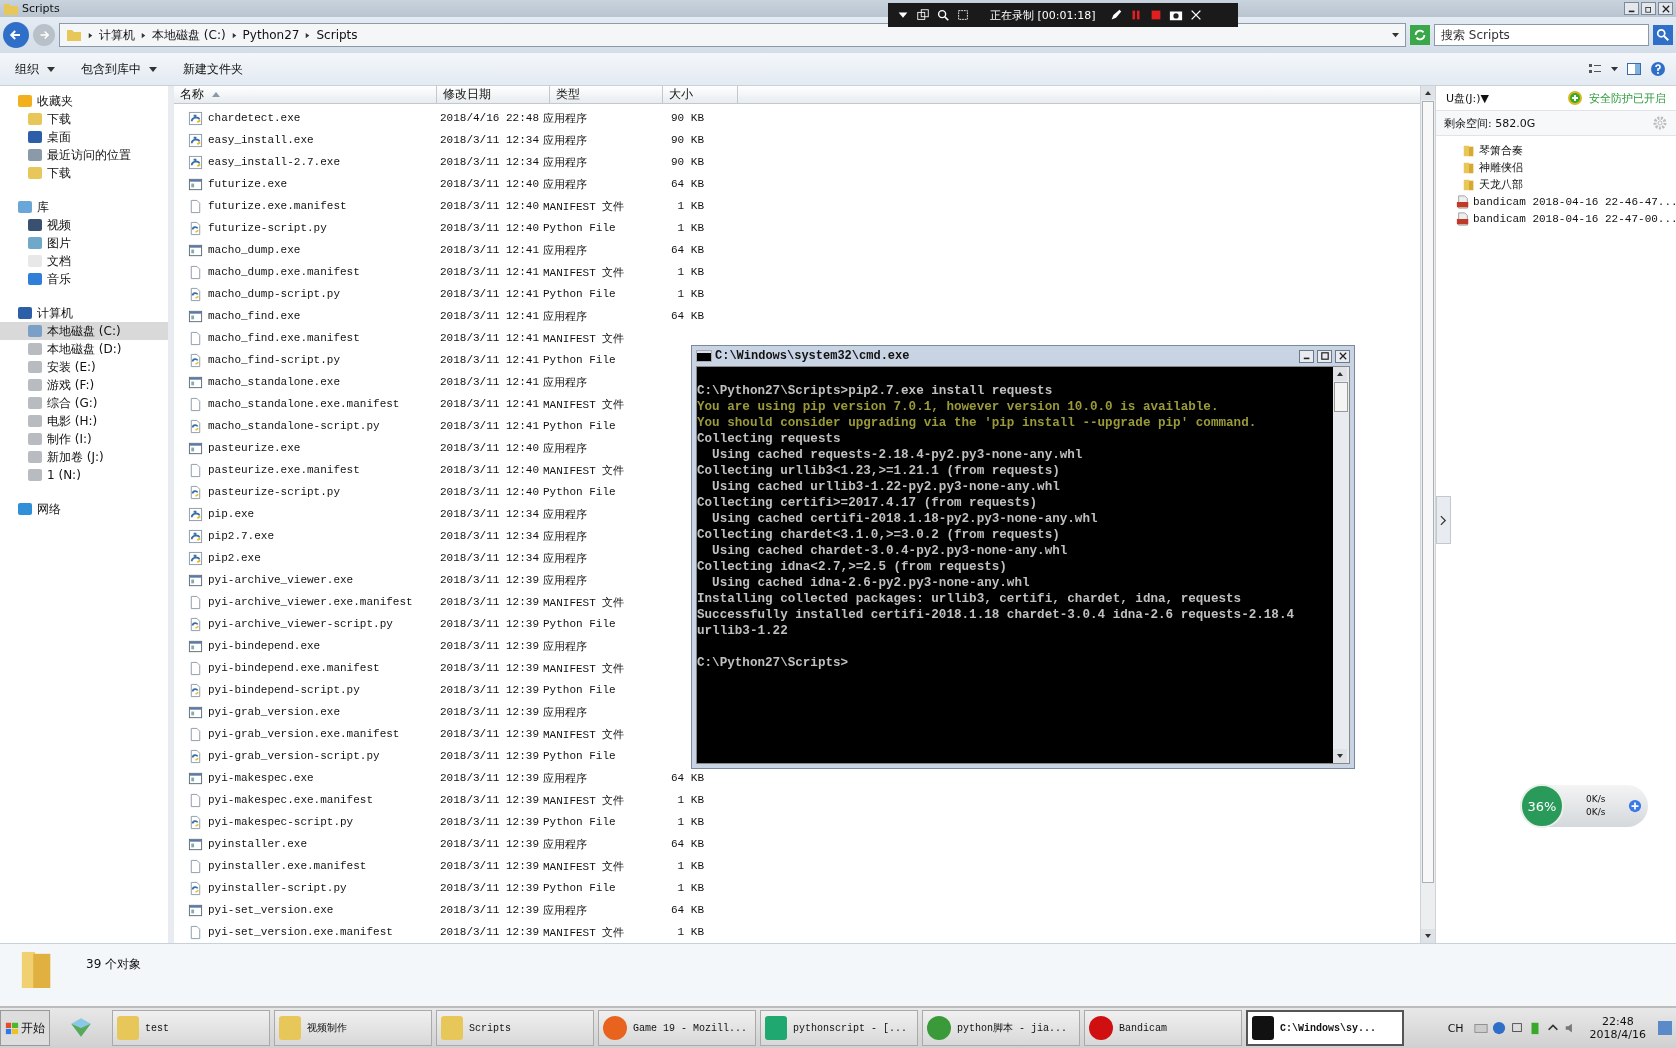 Image resolution: width=1676 pixels, height=1048 pixels. Describe the element at coordinates (261, 778) in the screenshot. I see `file-name: pyi-makespec.exe` at that location.